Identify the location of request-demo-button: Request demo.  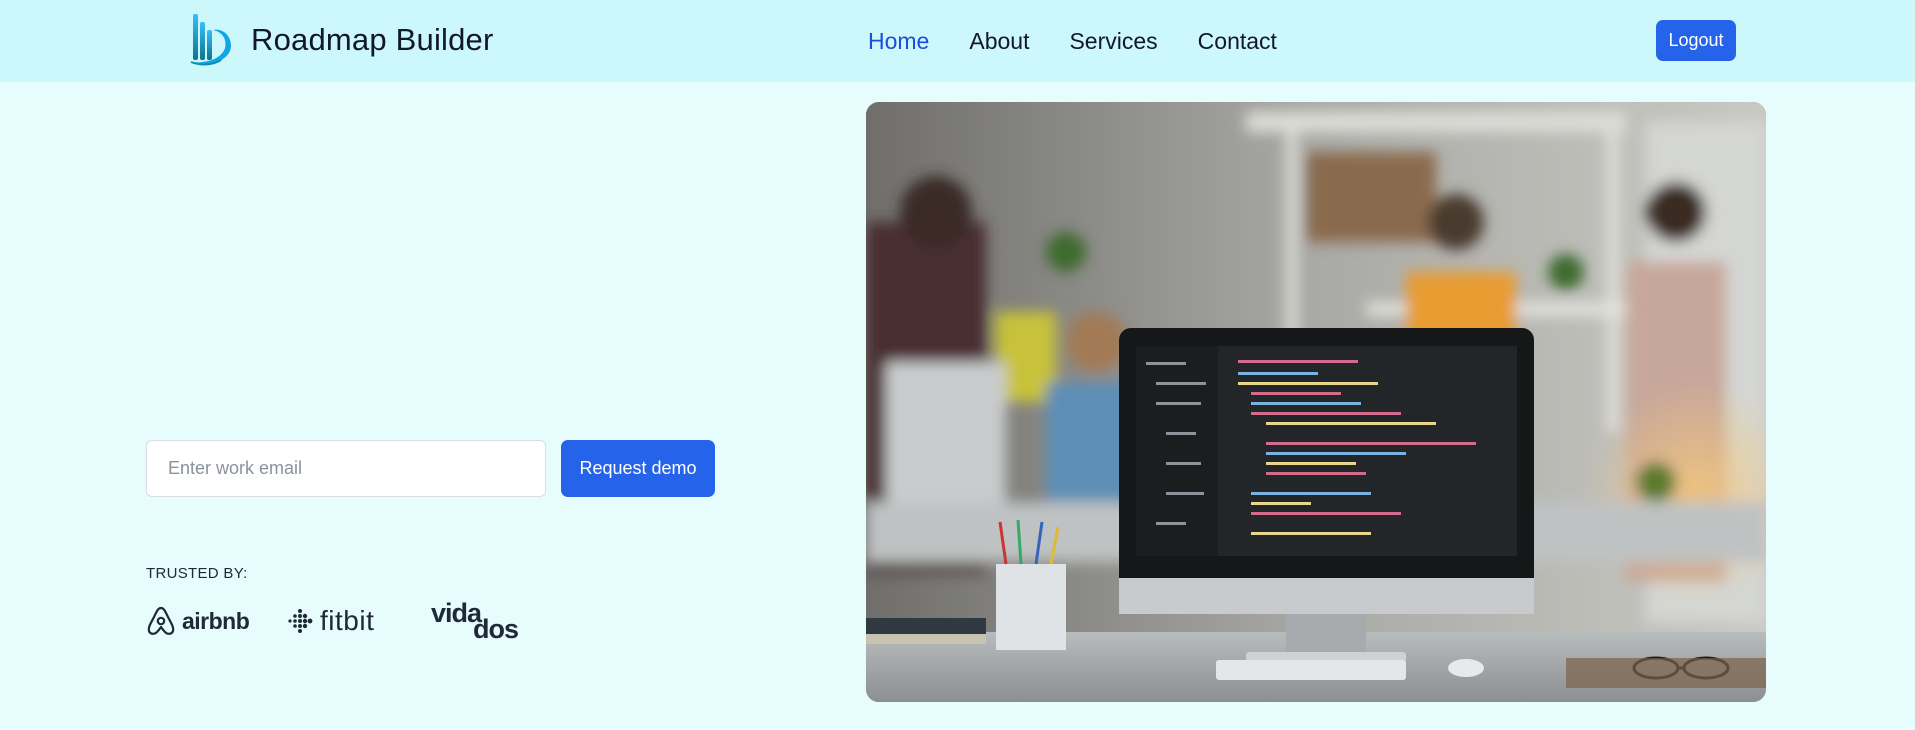
(638, 468).